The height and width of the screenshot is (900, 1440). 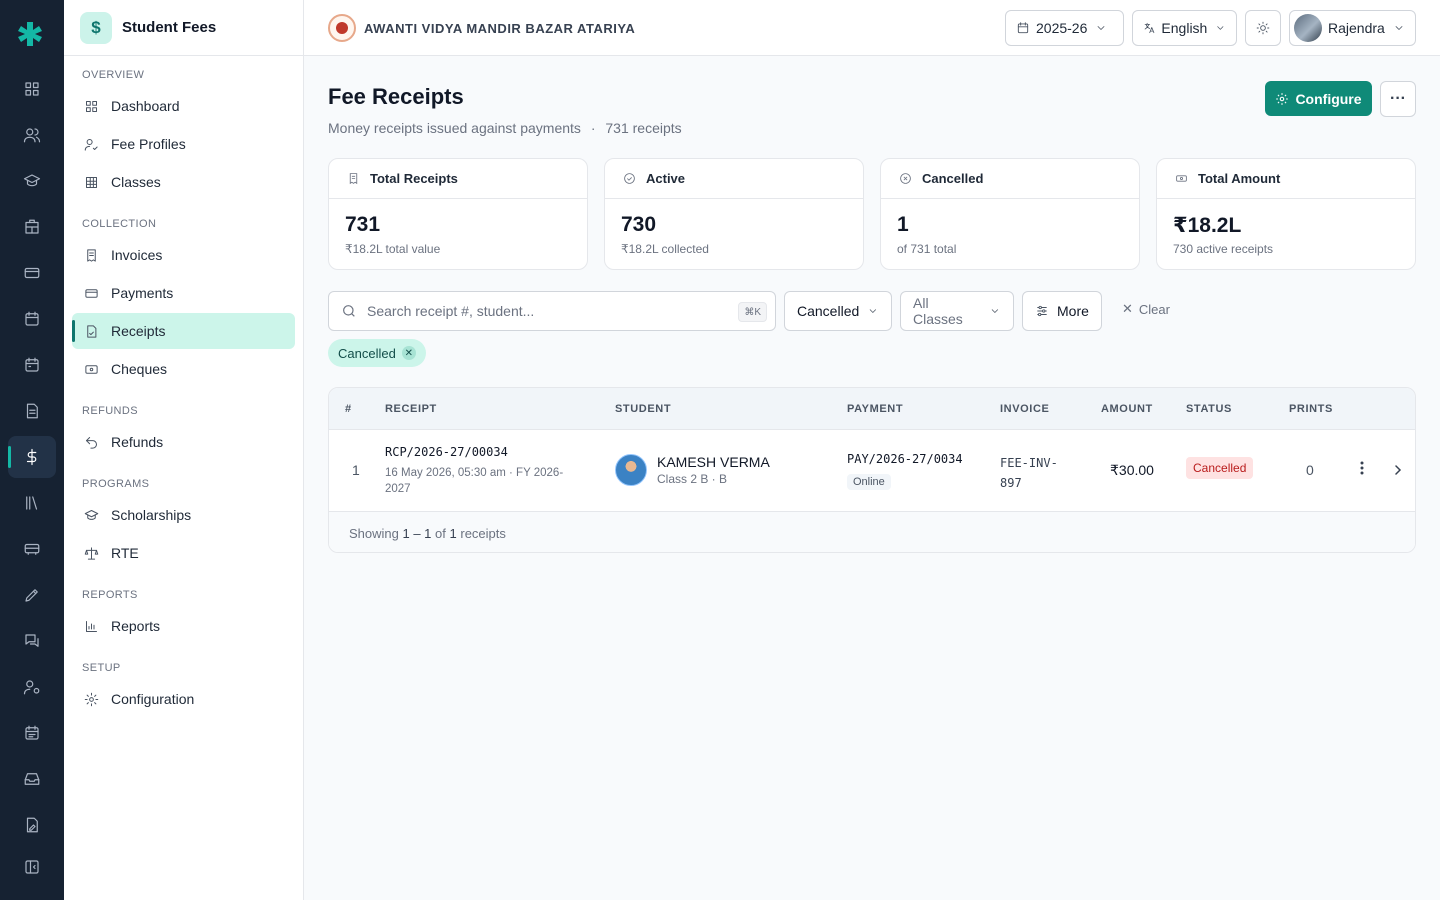 What do you see at coordinates (30, 34) in the screenshot?
I see `app-logo-icon` at bounding box center [30, 34].